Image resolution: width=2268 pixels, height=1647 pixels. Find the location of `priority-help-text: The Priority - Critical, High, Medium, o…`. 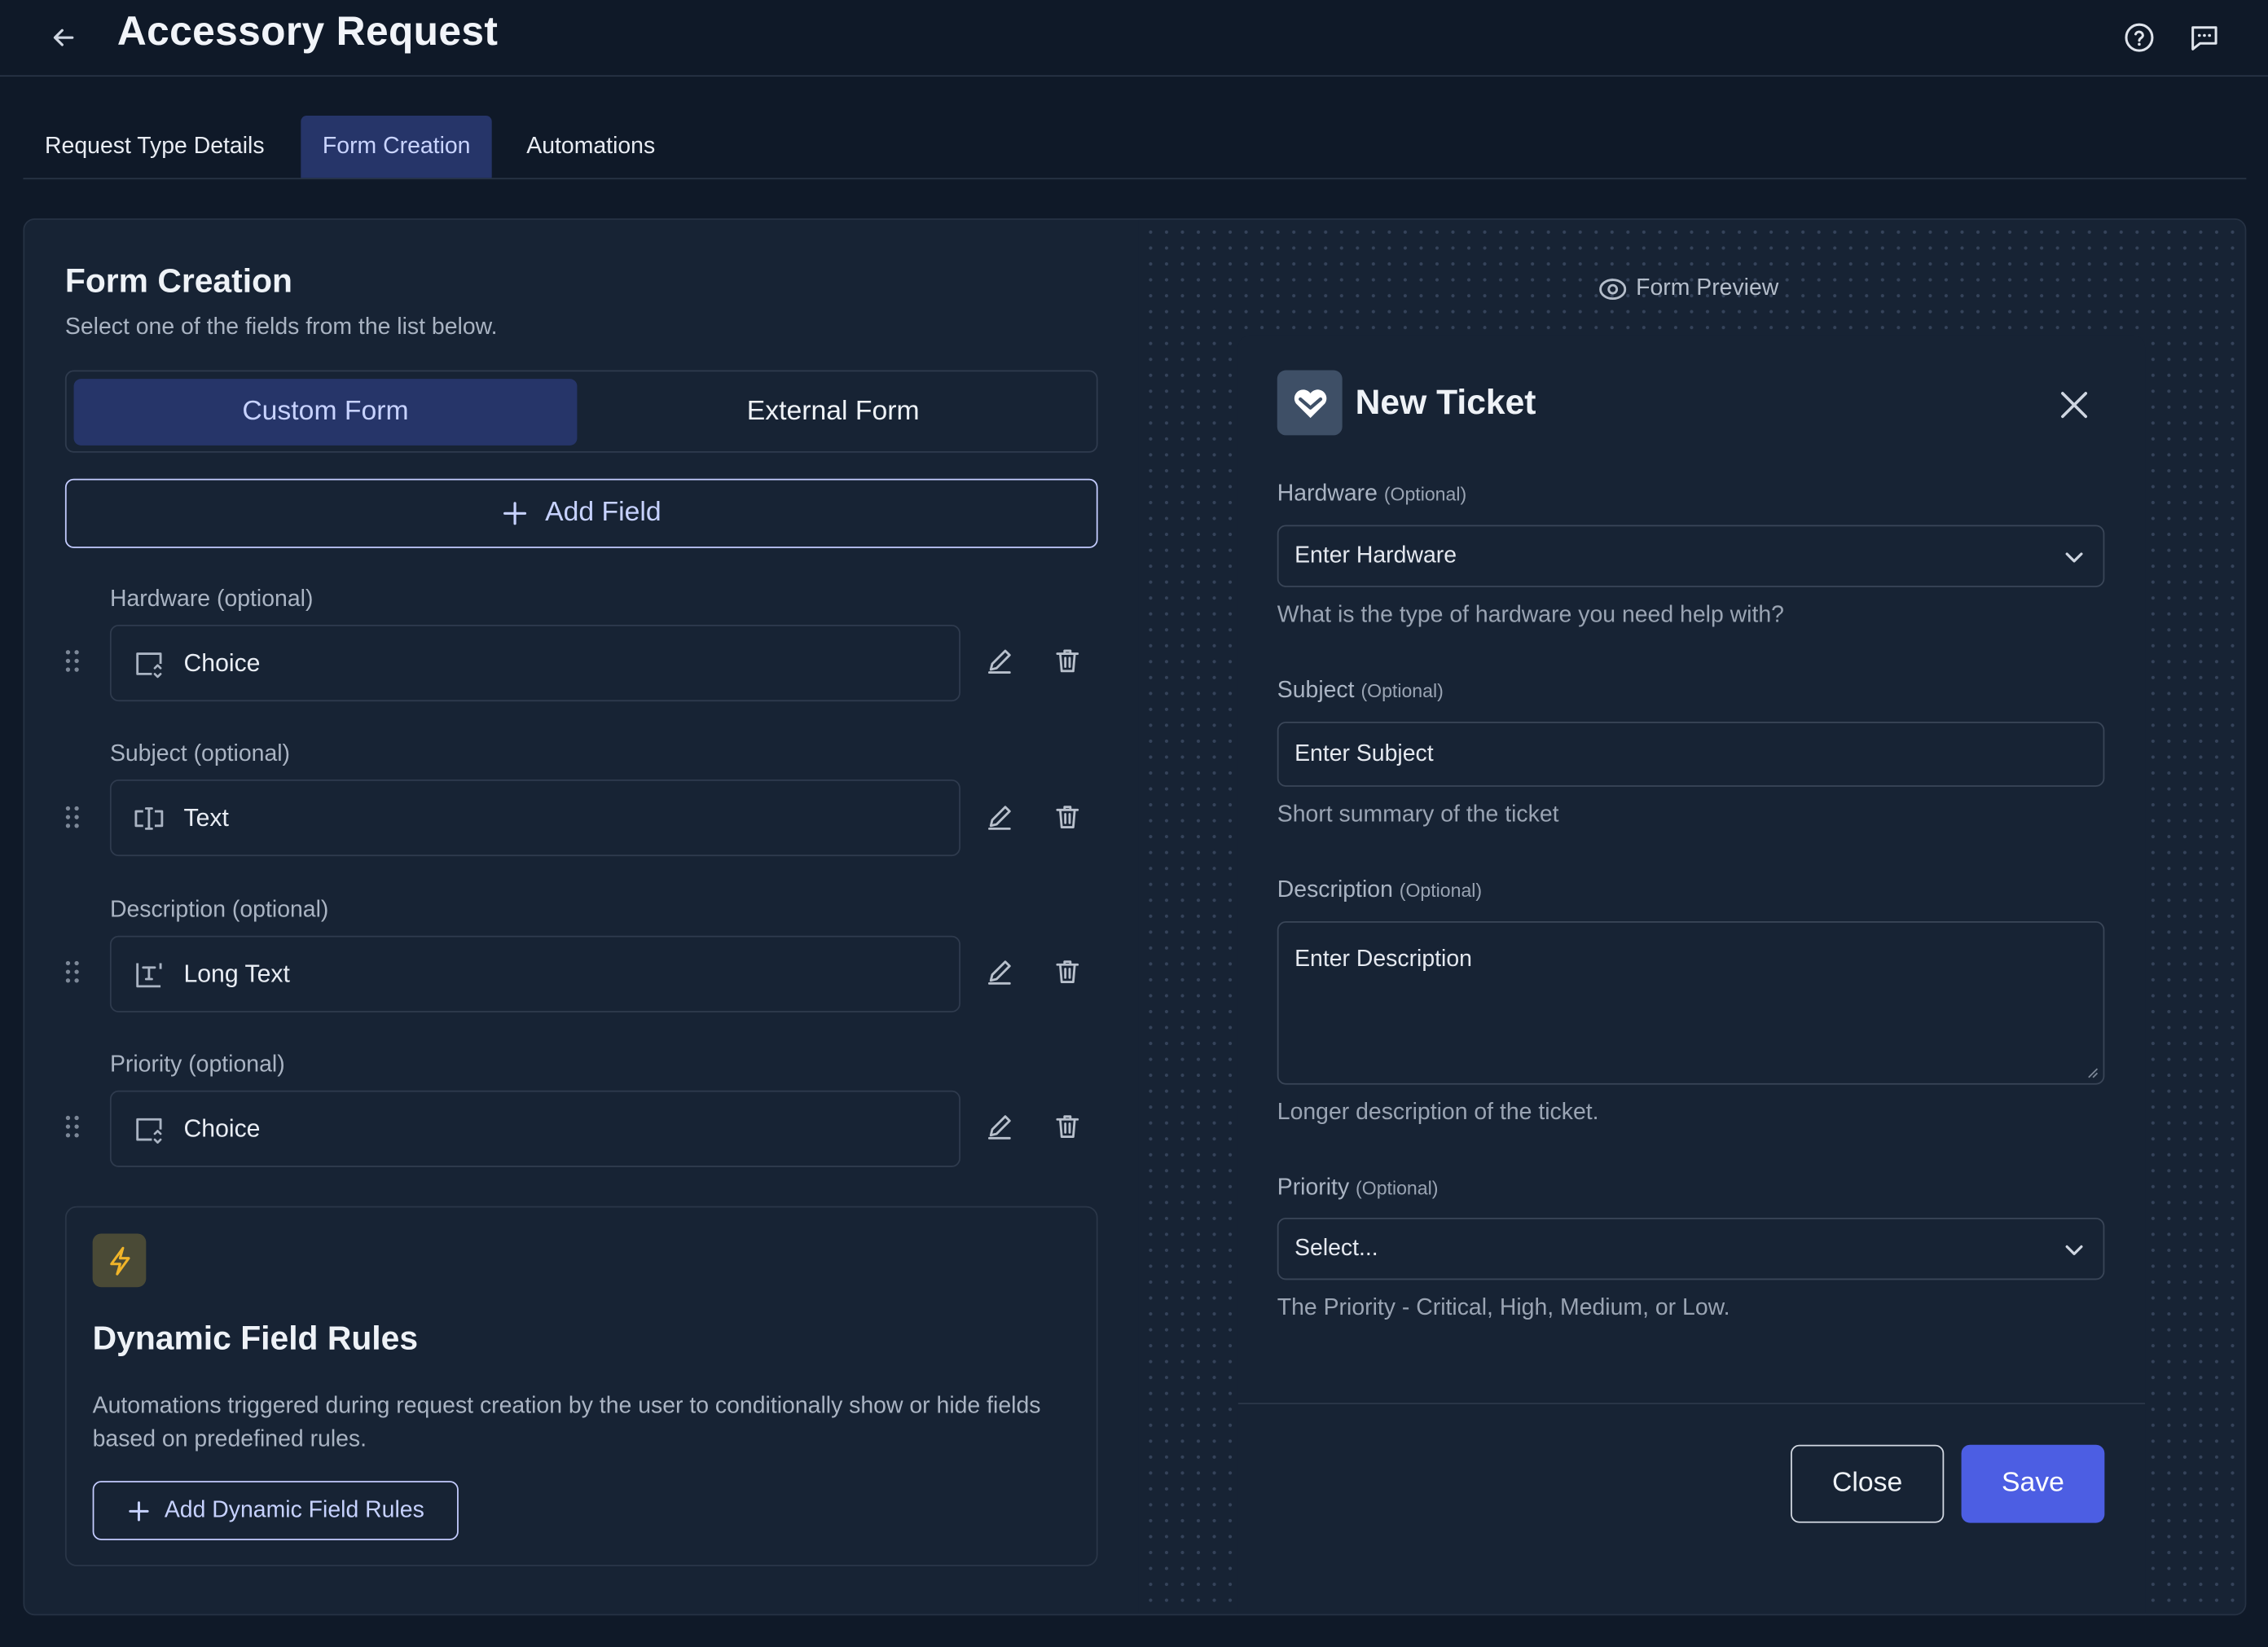

priority-help-text: The Priority - Critical, High, Medium, o… is located at coordinates (1503, 1308).